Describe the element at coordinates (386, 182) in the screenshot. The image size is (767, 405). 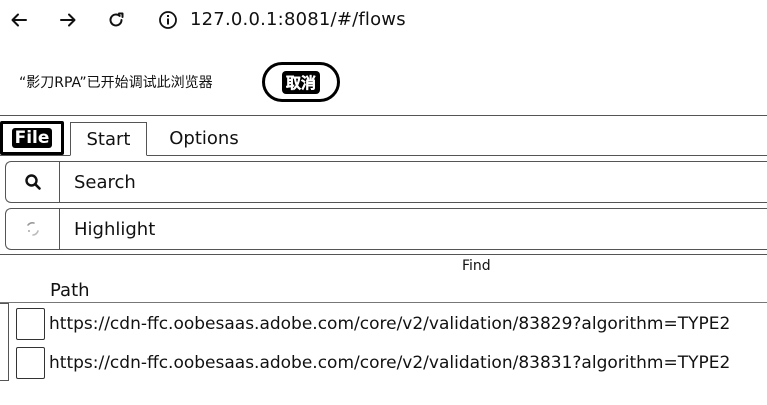
I see `search-field: Search` at that location.